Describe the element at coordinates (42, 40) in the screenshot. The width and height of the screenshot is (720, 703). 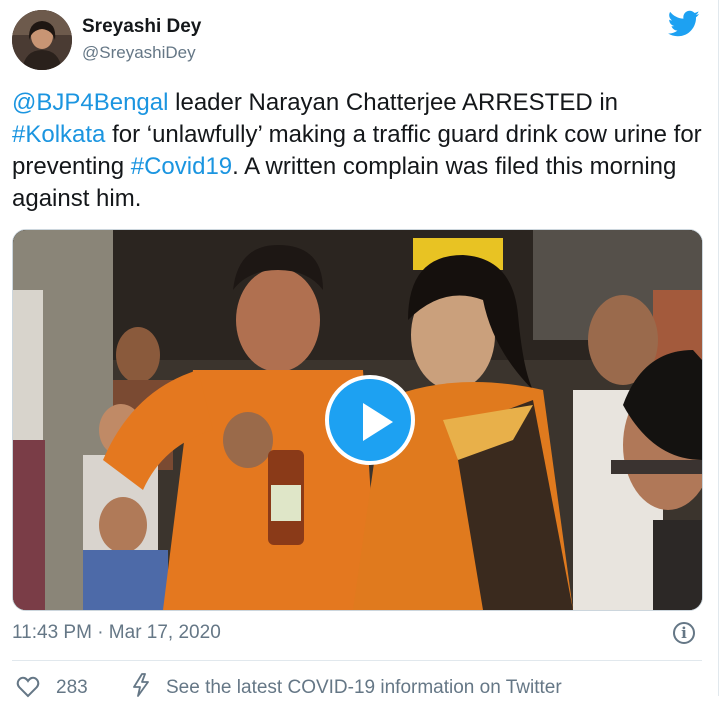
I see `avatar` at that location.